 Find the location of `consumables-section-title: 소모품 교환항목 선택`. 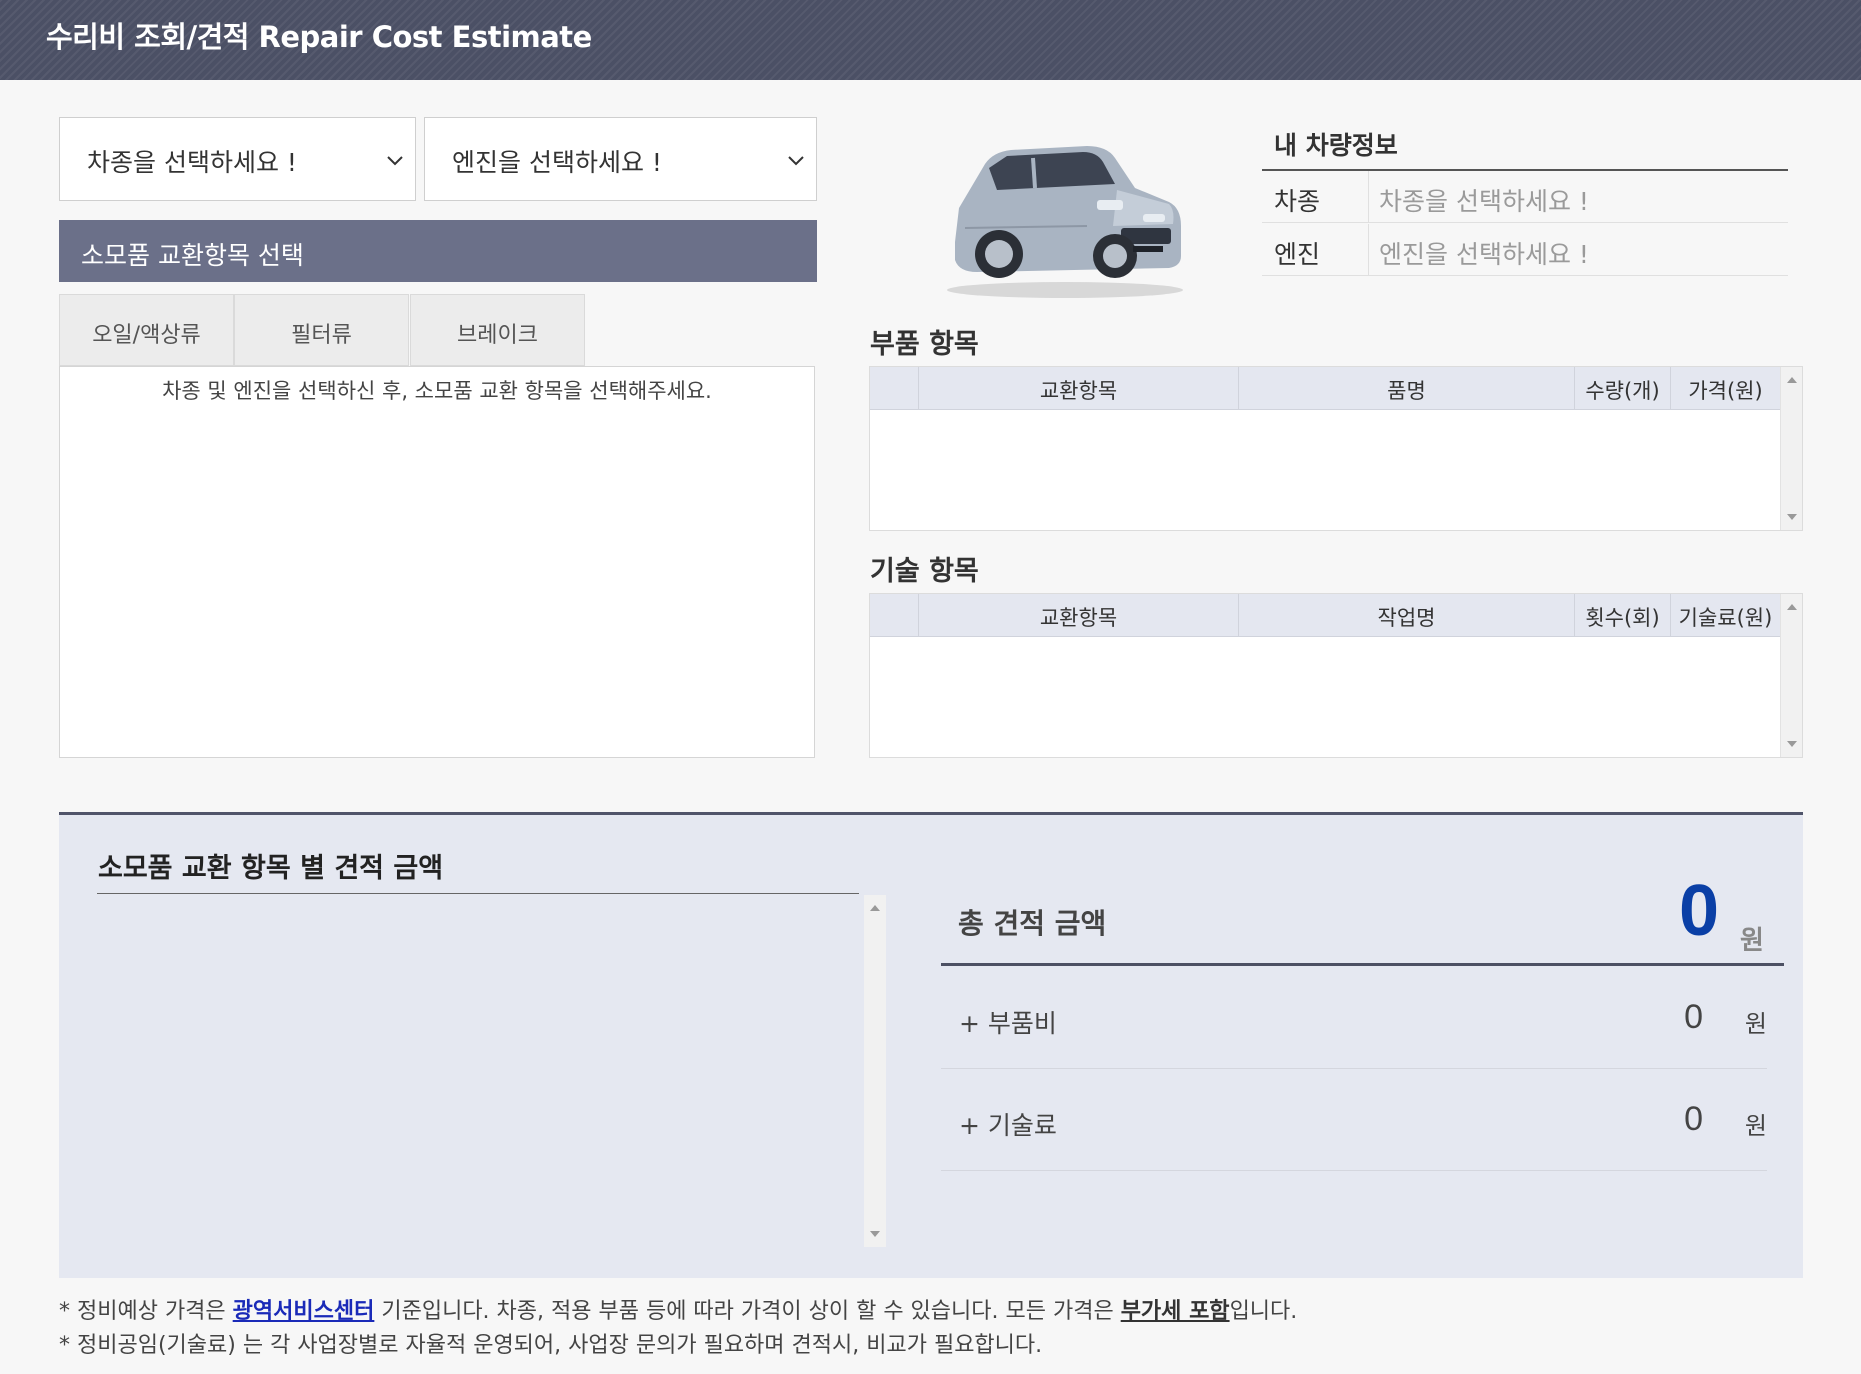

consumables-section-title: 소모품 교환항목 선택 is located at coordinates (192, 255).